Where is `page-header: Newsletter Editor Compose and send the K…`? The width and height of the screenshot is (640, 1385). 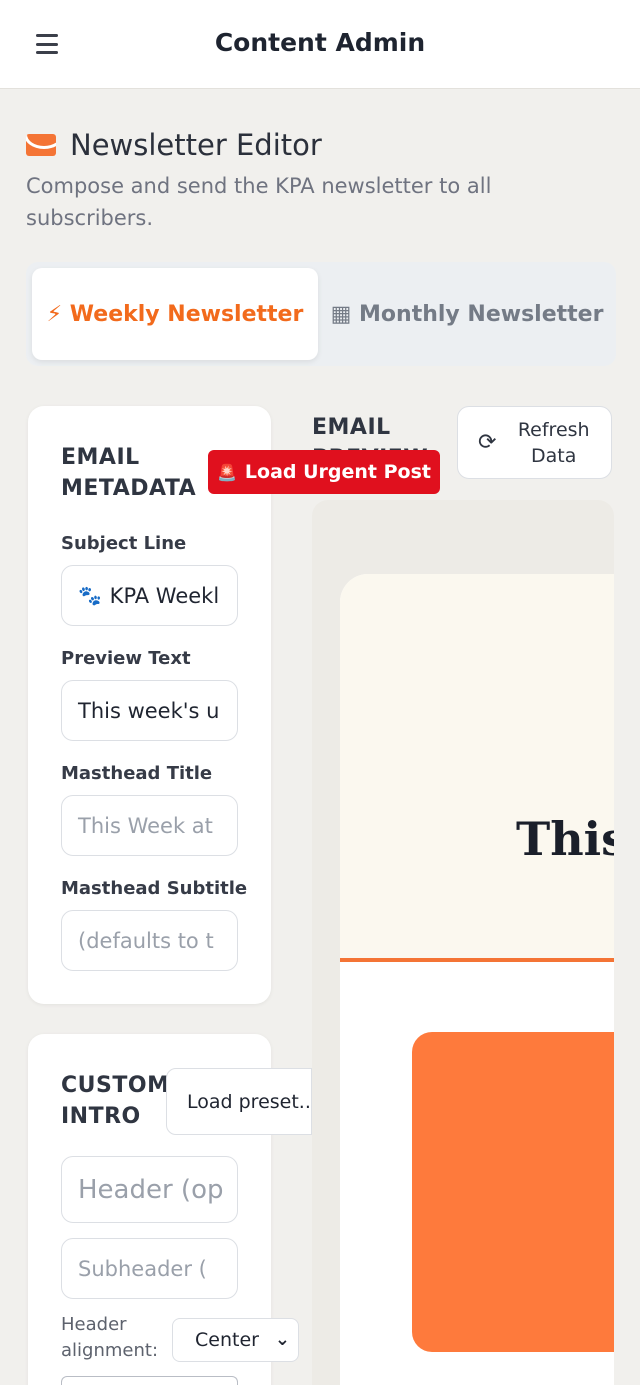
page-header: Newsletter Editor Compose and send the K… is located at coordinates (321, 181).